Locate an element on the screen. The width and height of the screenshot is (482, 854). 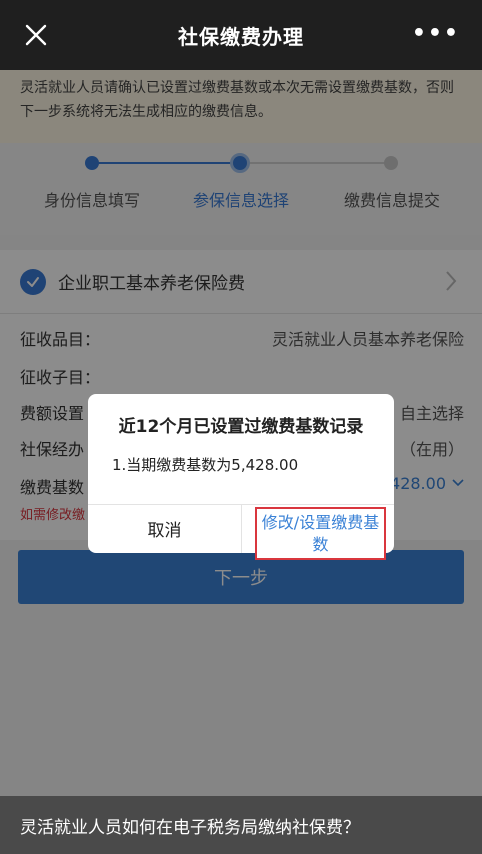
dialog-message: 1.当期缴费基数为5,428.00 is located at coordinates (205, 465).